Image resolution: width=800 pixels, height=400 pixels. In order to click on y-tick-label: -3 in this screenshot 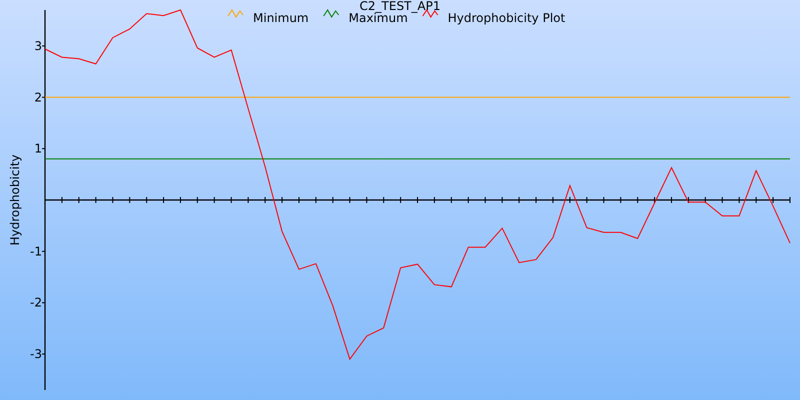, I will do `click(36, 354)`.